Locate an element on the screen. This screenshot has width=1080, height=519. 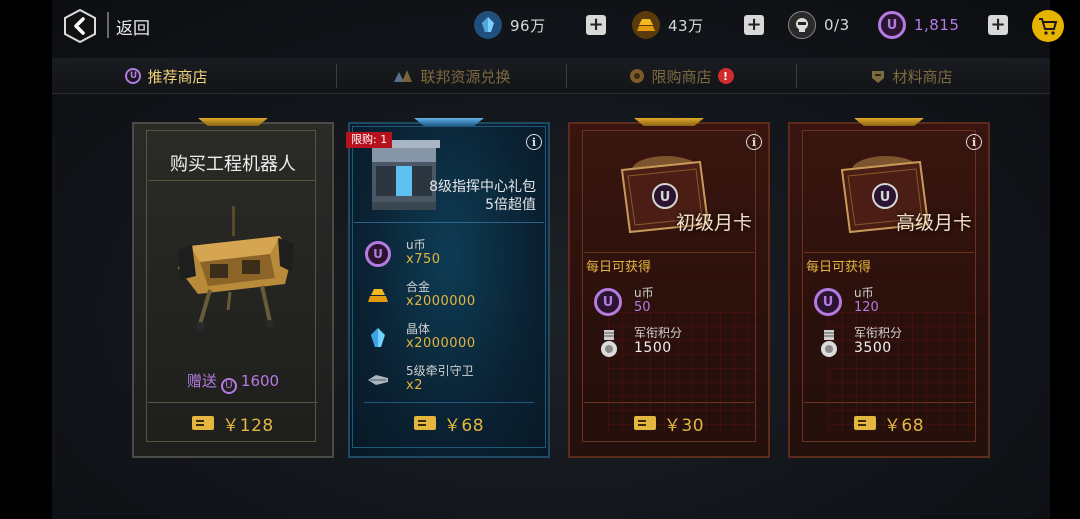
bonus-prefix: 赠送 is located at coordinates (201, 381).